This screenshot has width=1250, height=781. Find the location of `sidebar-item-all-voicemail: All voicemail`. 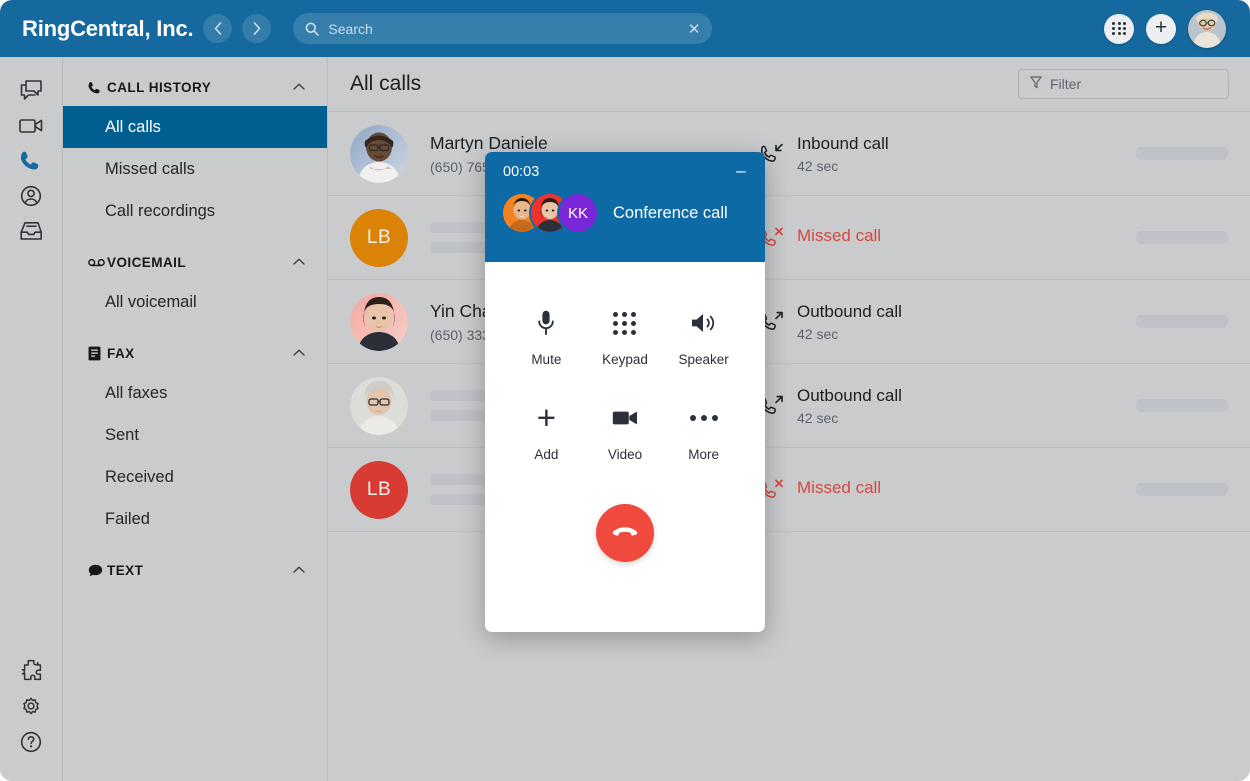

sidebar-item-all-voicemail: All voicemail is located at coordinates (195, 302).